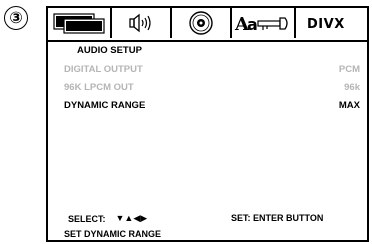 The image size is (372, 244). What do you see at coordinates (212, 109) in the screenshot?
I see `setting-row-dynamic-range: DYNAMIC RANGE MAX` at bounding box center [212, 109].